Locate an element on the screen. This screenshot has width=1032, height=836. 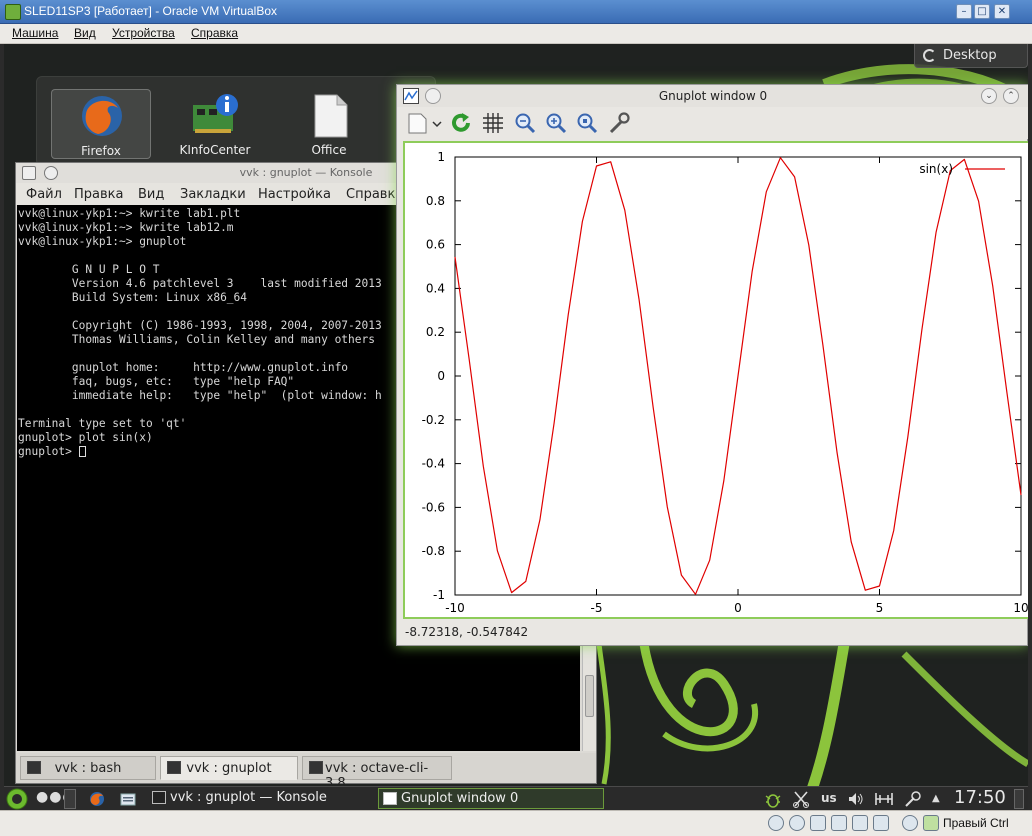
folder-view-widget: Firefox KInfoCenter Office is located at coordinates (236, 121).